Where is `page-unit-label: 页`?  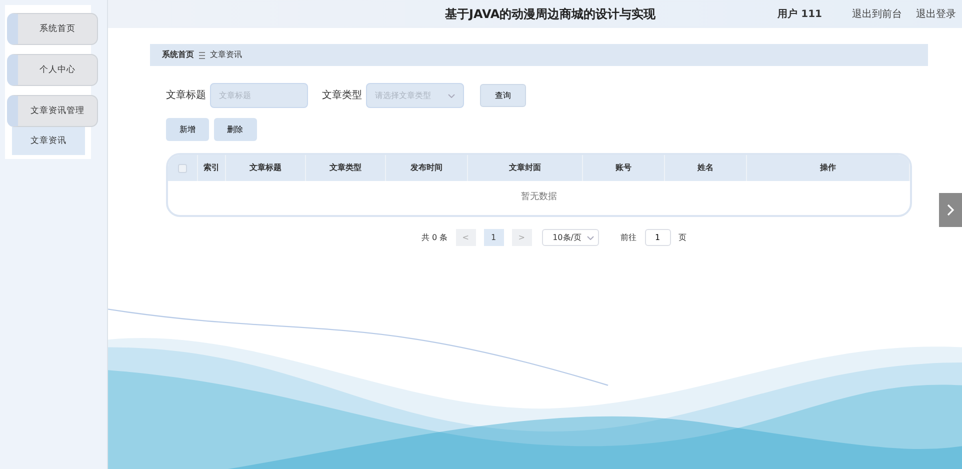 page-unit-label: 页 is located at coordinates (682, 238).